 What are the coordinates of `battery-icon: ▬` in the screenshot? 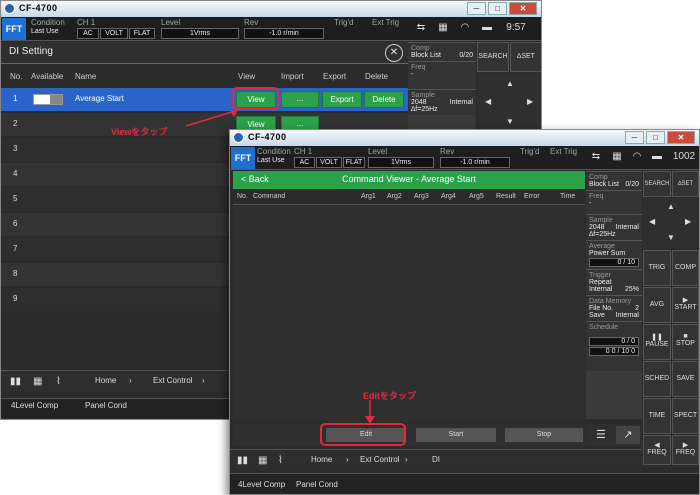 It's located at (487, 27).